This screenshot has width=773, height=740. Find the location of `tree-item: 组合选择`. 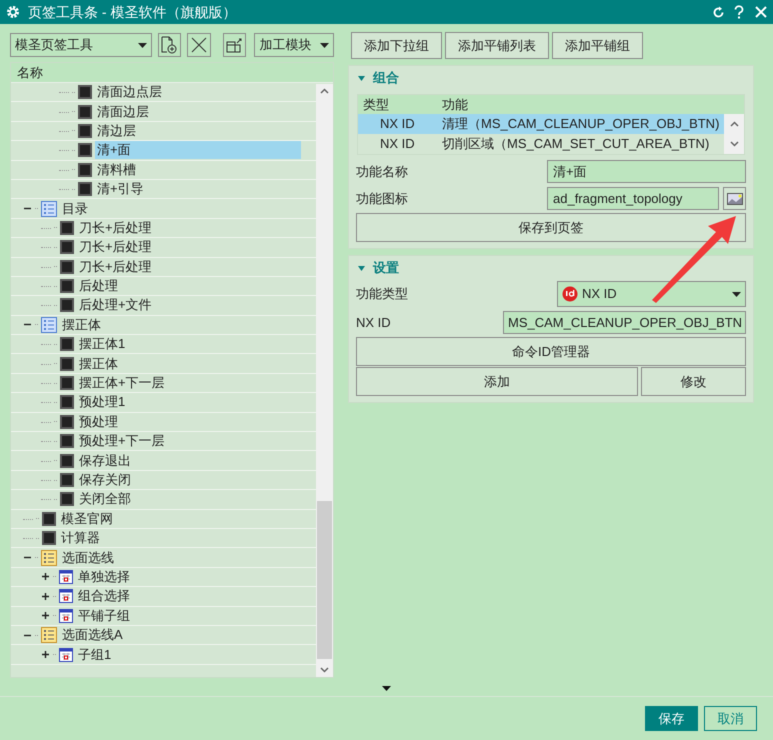

tree-item: 组合选择 is located at coordinates (156, 596).